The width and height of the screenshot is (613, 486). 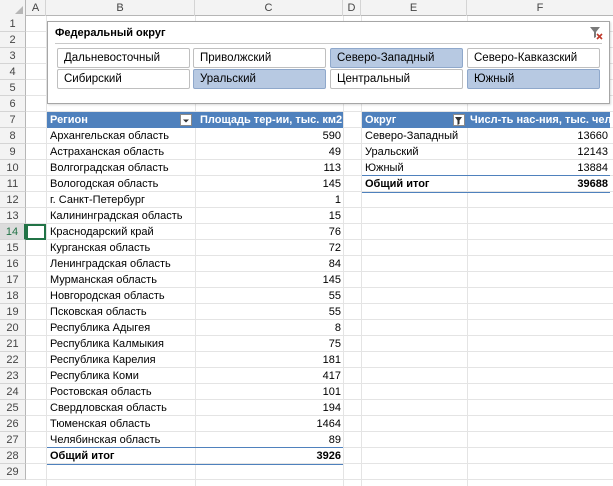 I want to click on region-name-cell: Краснодарский край, so click(x=122, y=232).